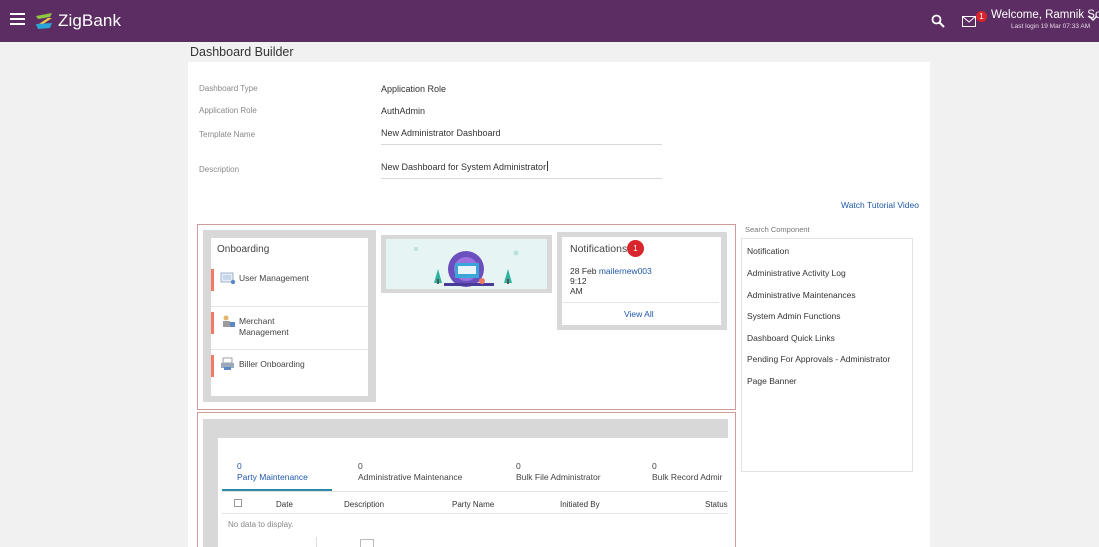  Describe the element at coordinates (1093, 18) in the screenshot. I see `chevron-down-icon` at that location.